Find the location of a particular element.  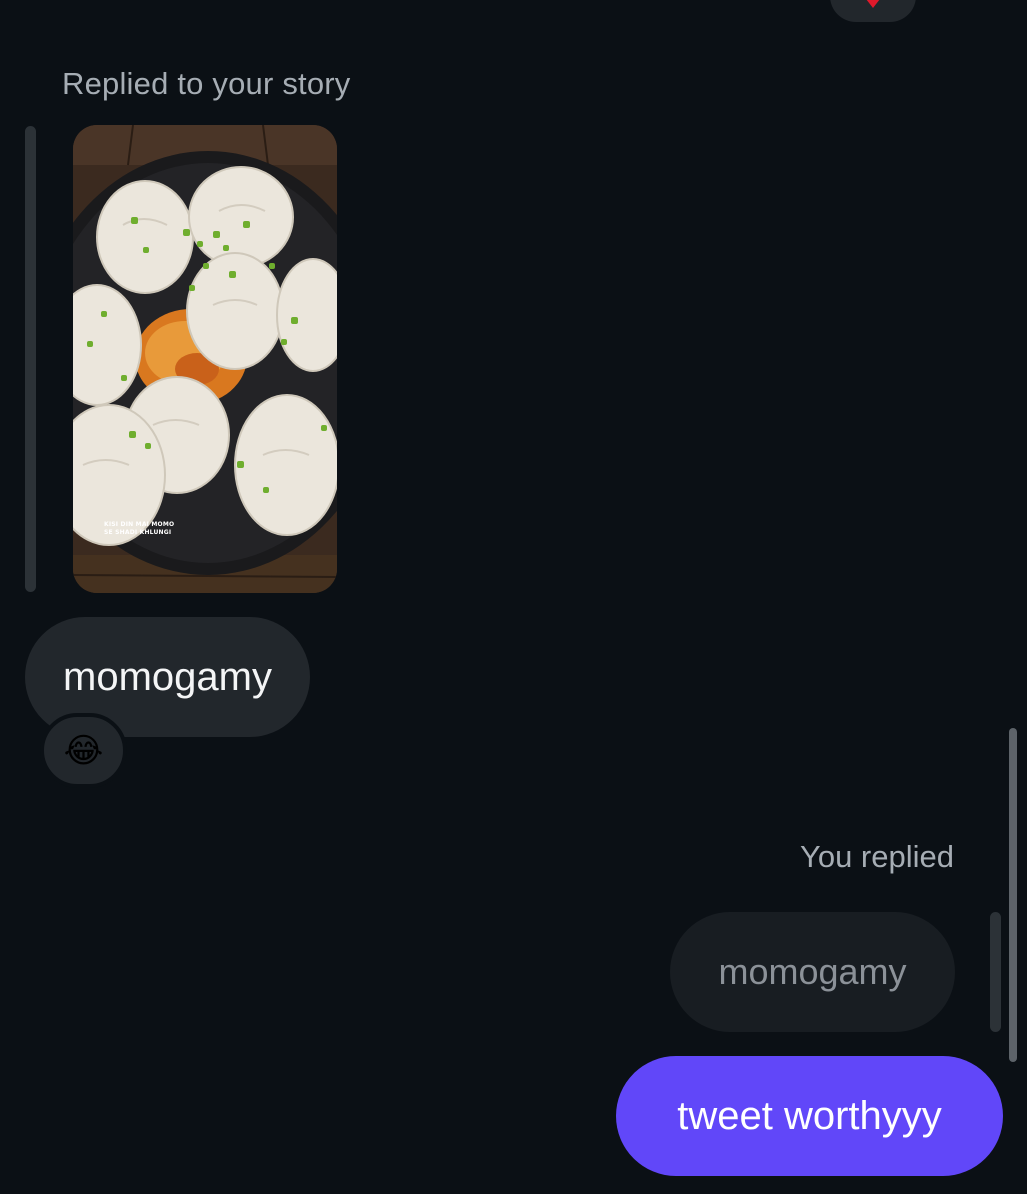

story-overlay-text: KISI DIN MAI MOMO SE SHADI KHLUNGI is located at coordinates (139, 529).